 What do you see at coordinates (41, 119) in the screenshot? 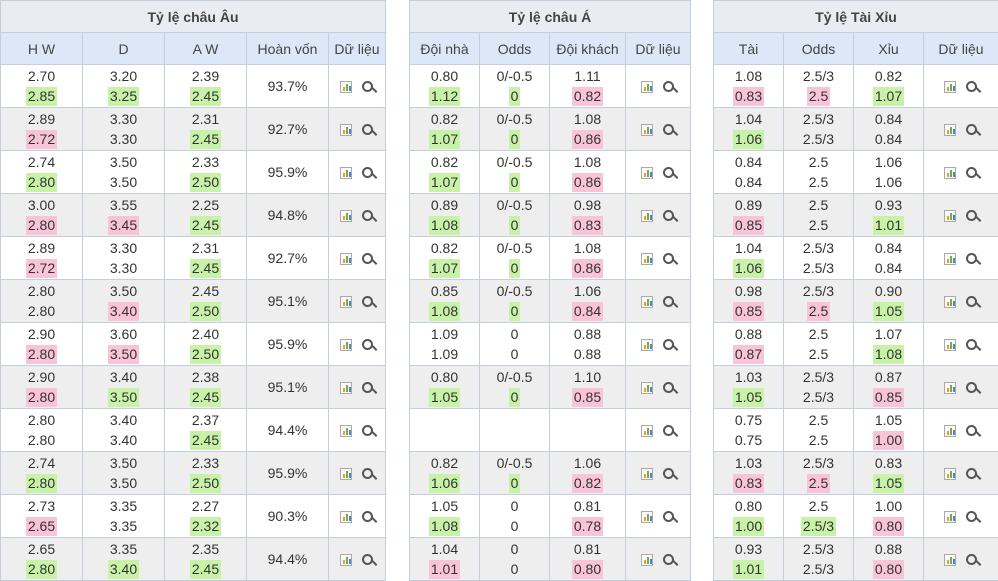
I see `odds-value: 2.89` at bounding box center [41, 119].